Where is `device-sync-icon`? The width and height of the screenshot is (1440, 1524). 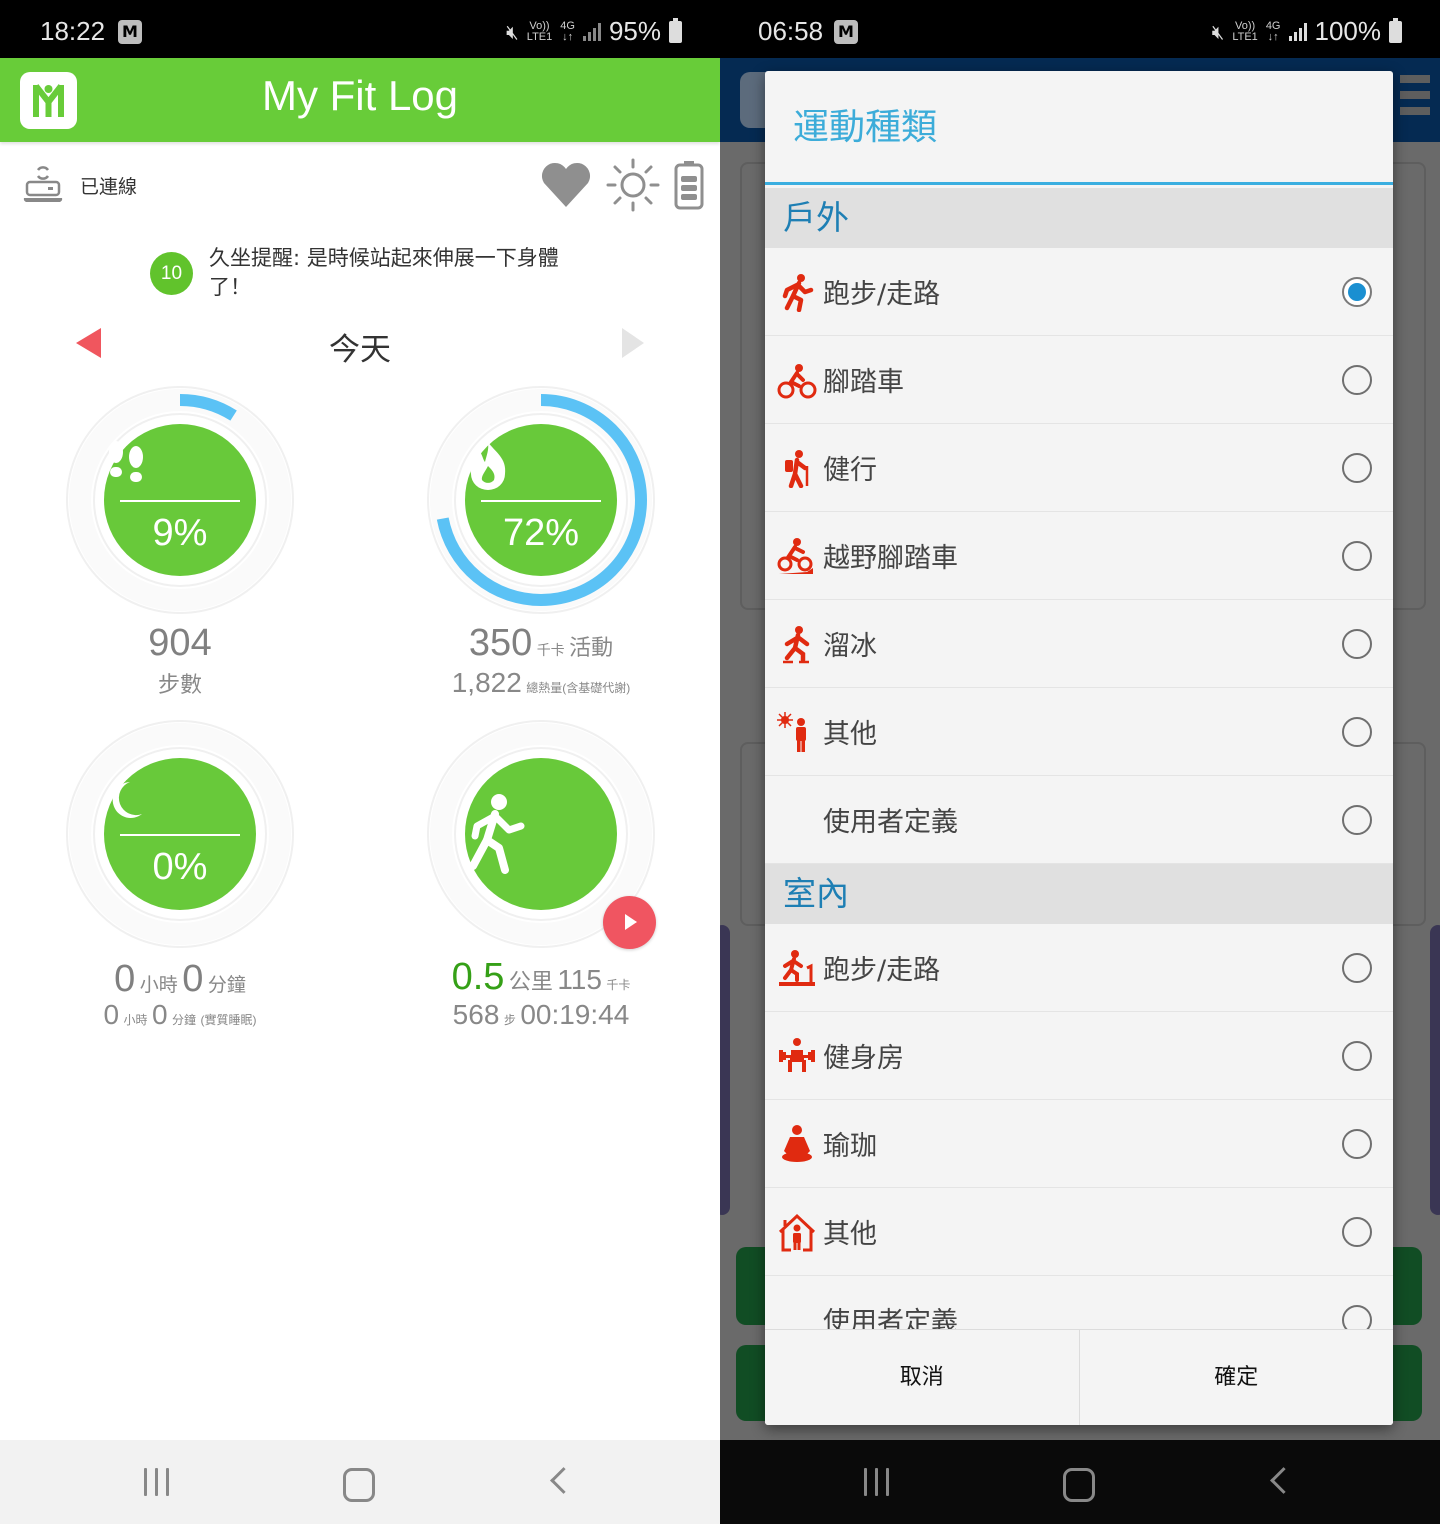 device-sync-icon is located at coordinates (43, 185).